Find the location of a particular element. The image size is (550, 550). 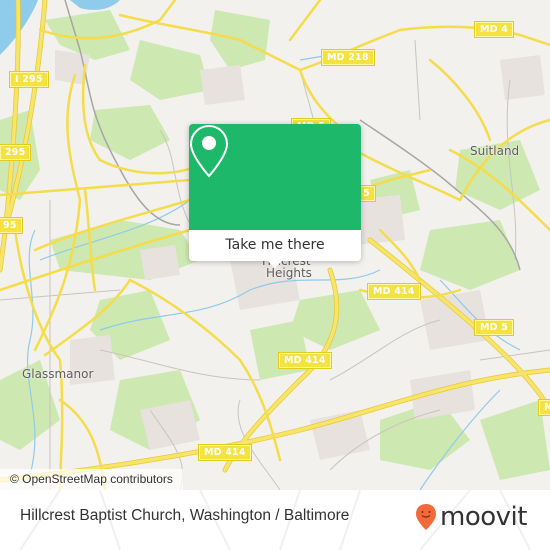

route-shield-md414-c: MD 414 is located at coordinates (225, 452).